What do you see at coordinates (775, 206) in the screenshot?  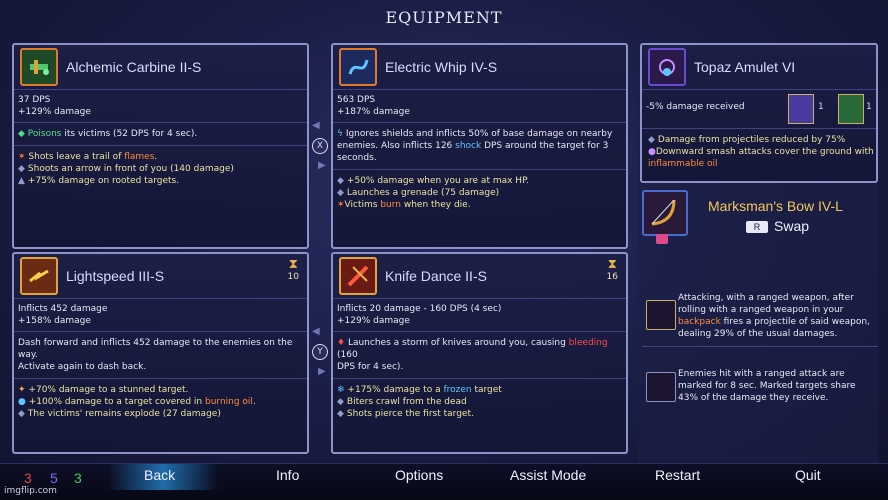 I see `swap-item-name: Marksman's Bow IV-L` at bounding box center [775, 206].